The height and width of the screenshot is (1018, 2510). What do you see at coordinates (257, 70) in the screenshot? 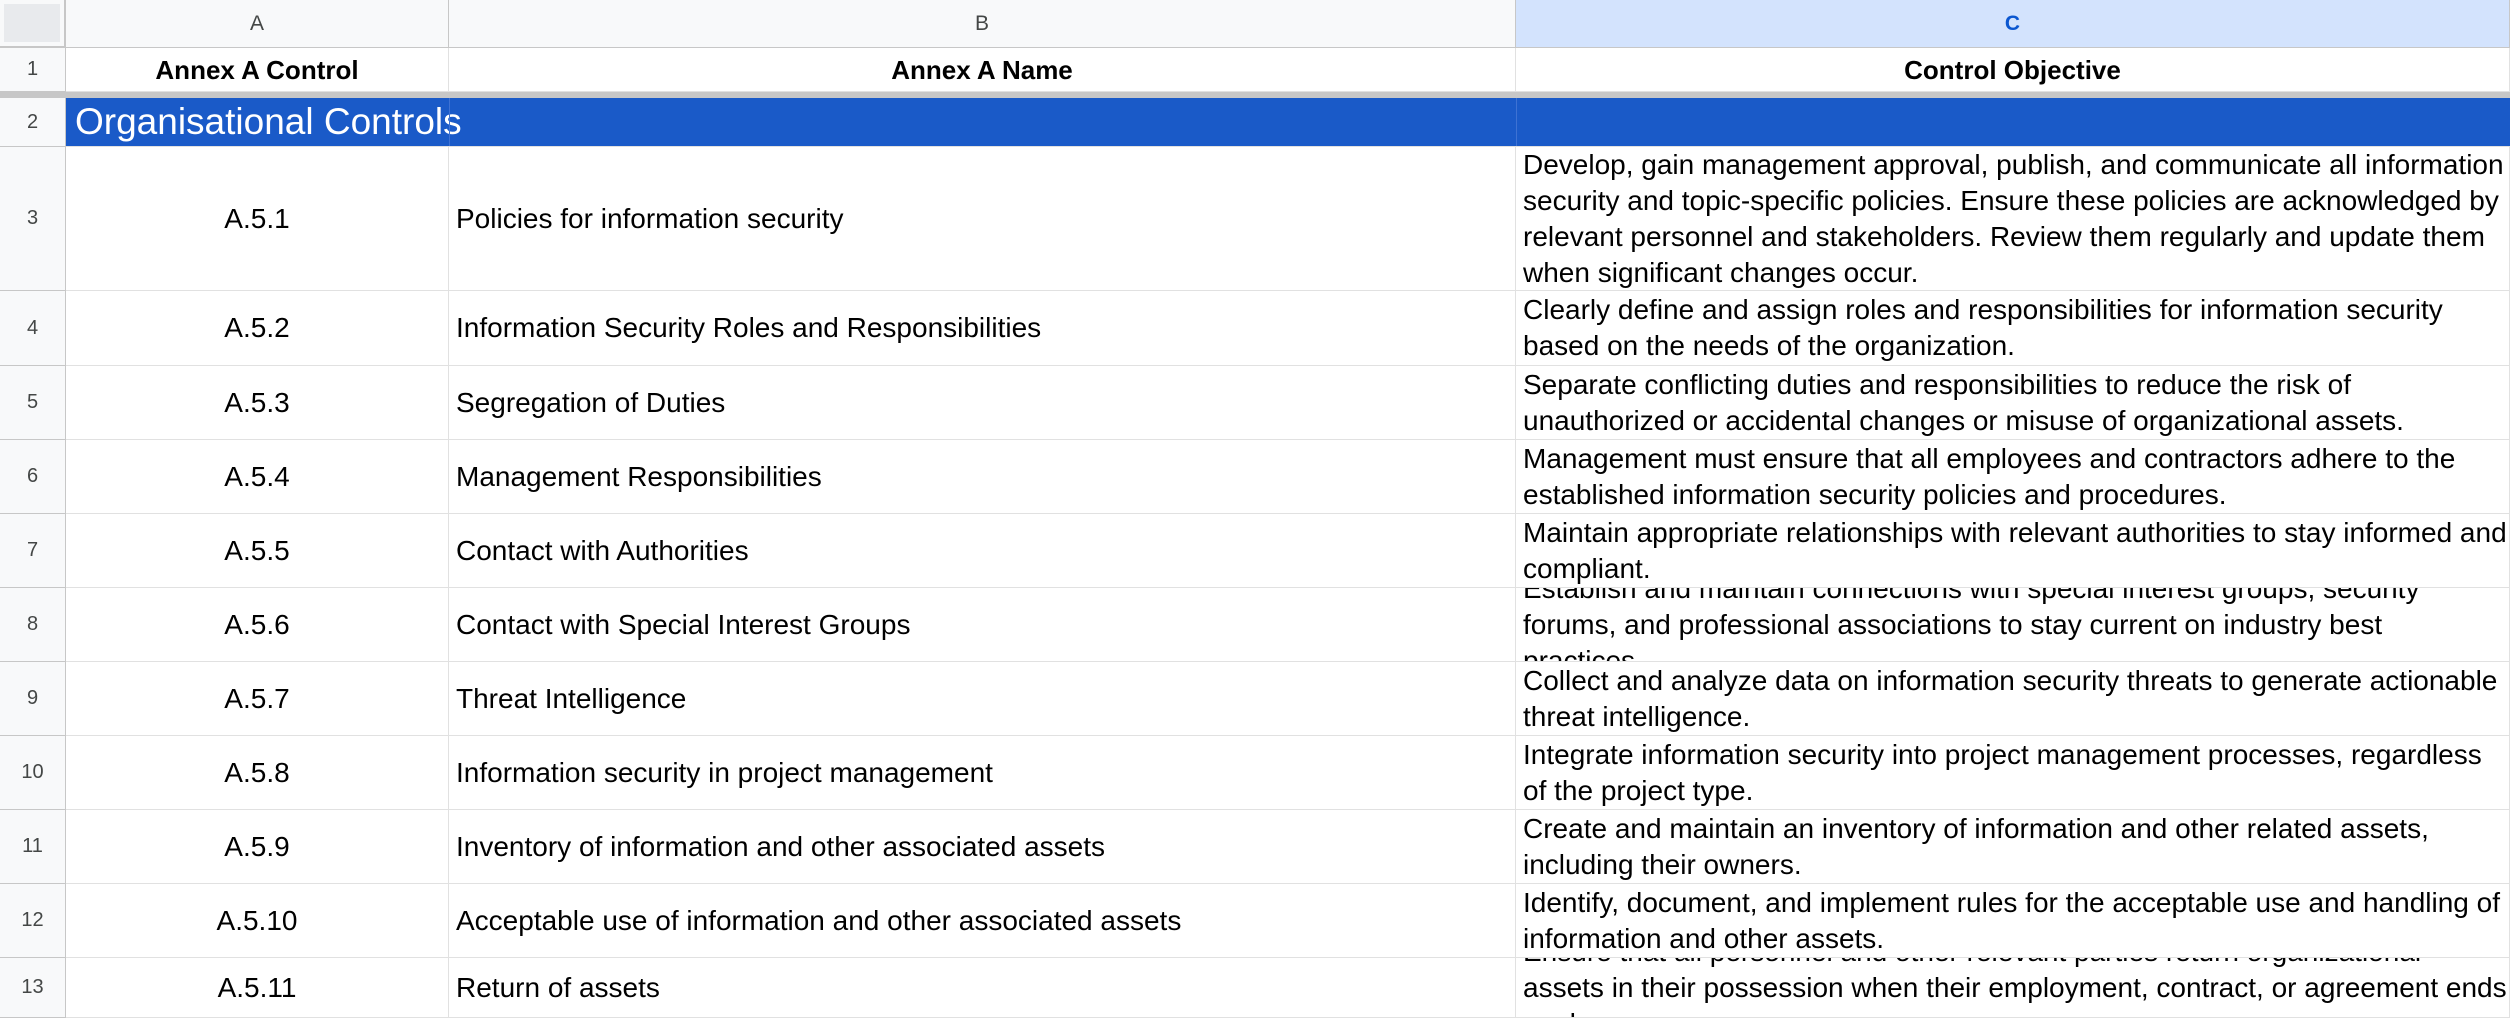
I see `header-annex-a-control: Annex A Control` at bounding box center [257, 70].